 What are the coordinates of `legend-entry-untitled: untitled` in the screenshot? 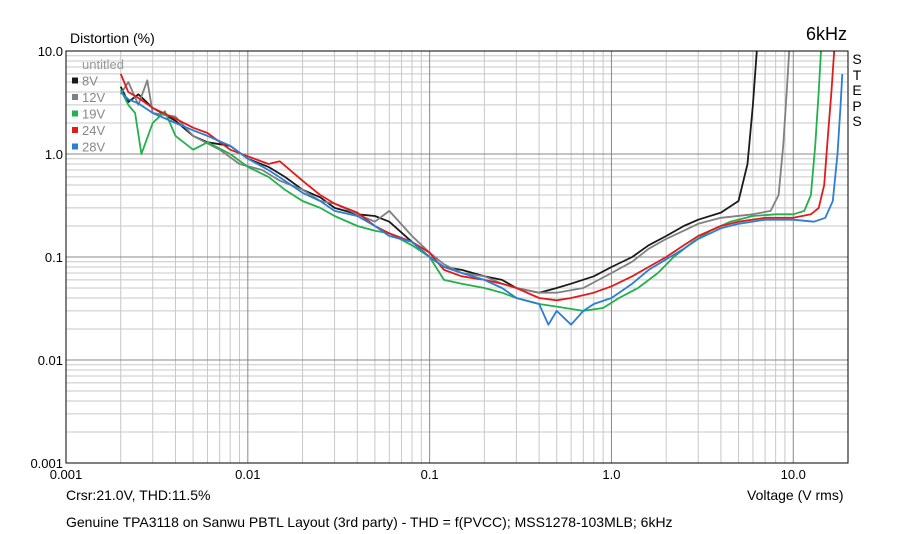 It's located at (103, 64).